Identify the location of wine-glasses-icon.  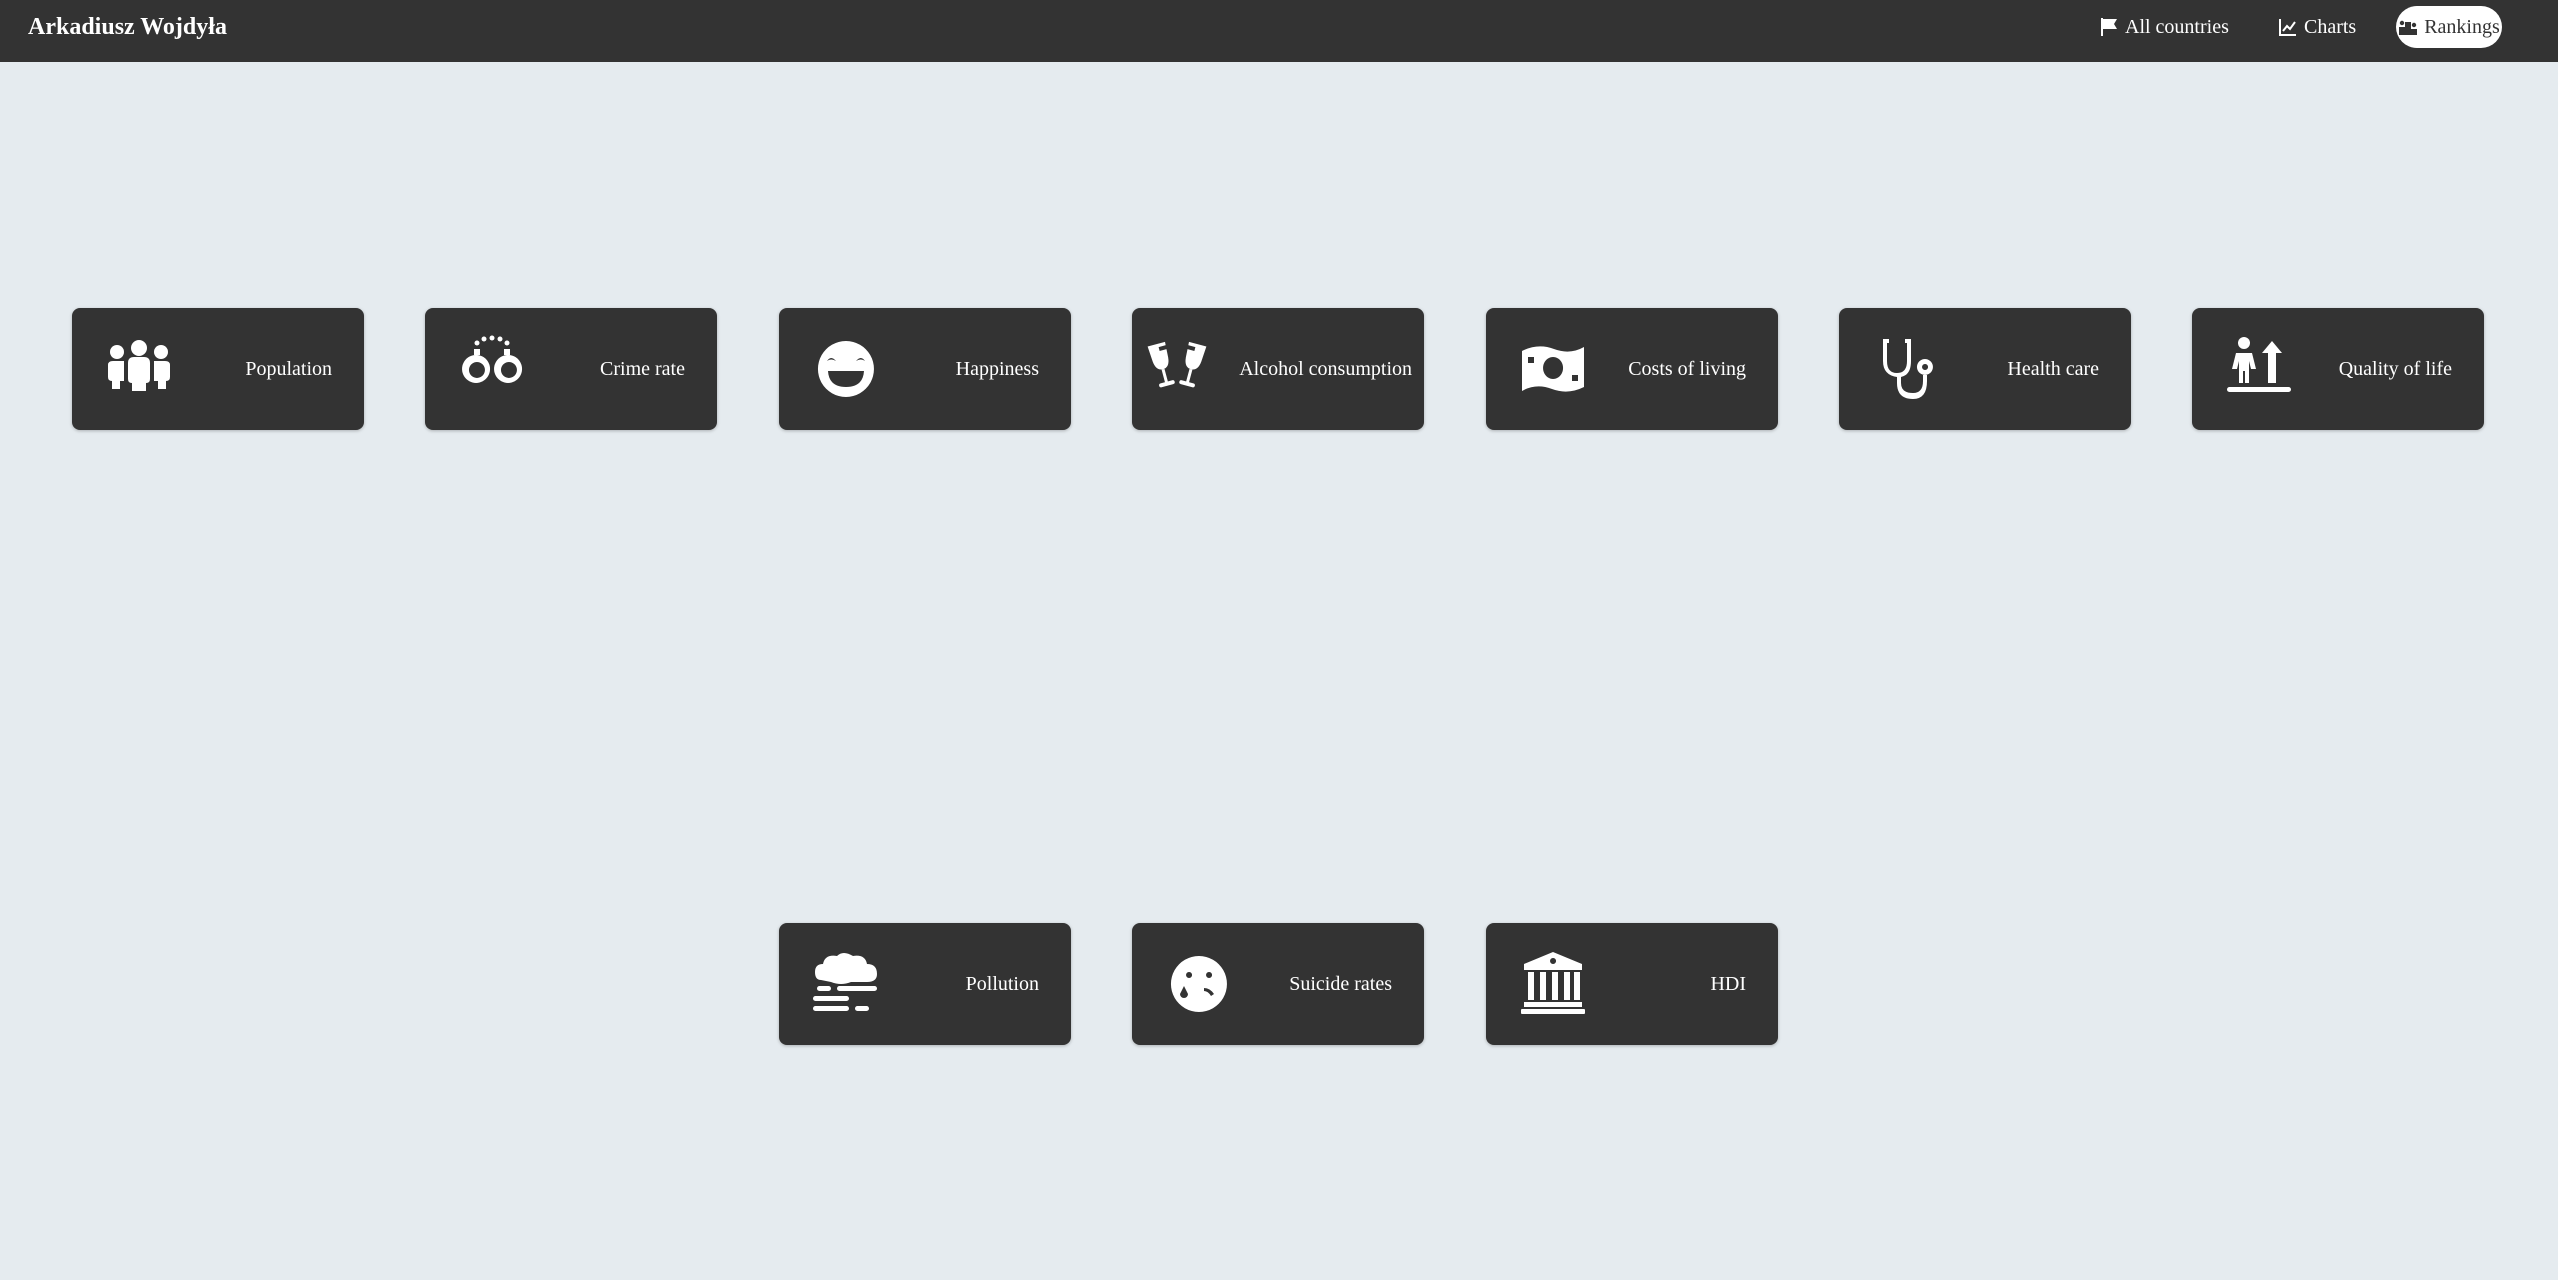
(1177, 369).